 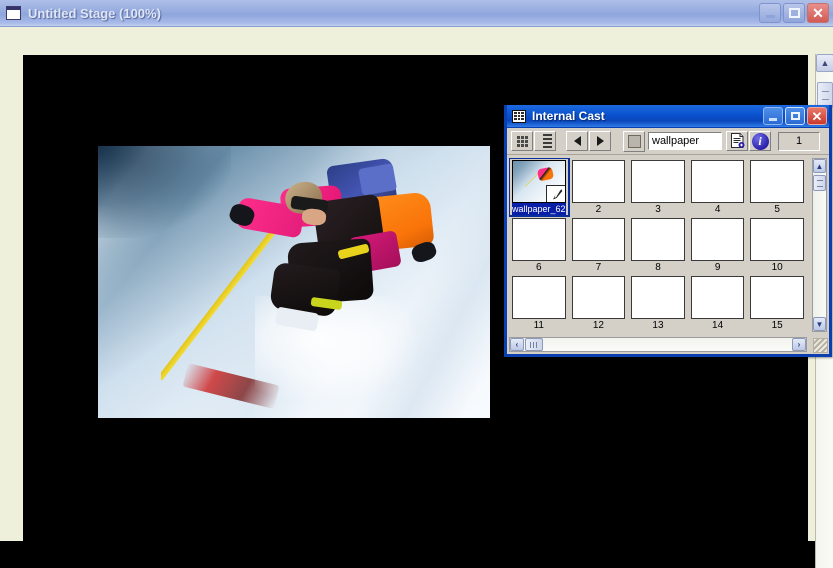 I want to click on cast-horizontal-scrollbar: ‹ ›, so click(x=658, y=344).